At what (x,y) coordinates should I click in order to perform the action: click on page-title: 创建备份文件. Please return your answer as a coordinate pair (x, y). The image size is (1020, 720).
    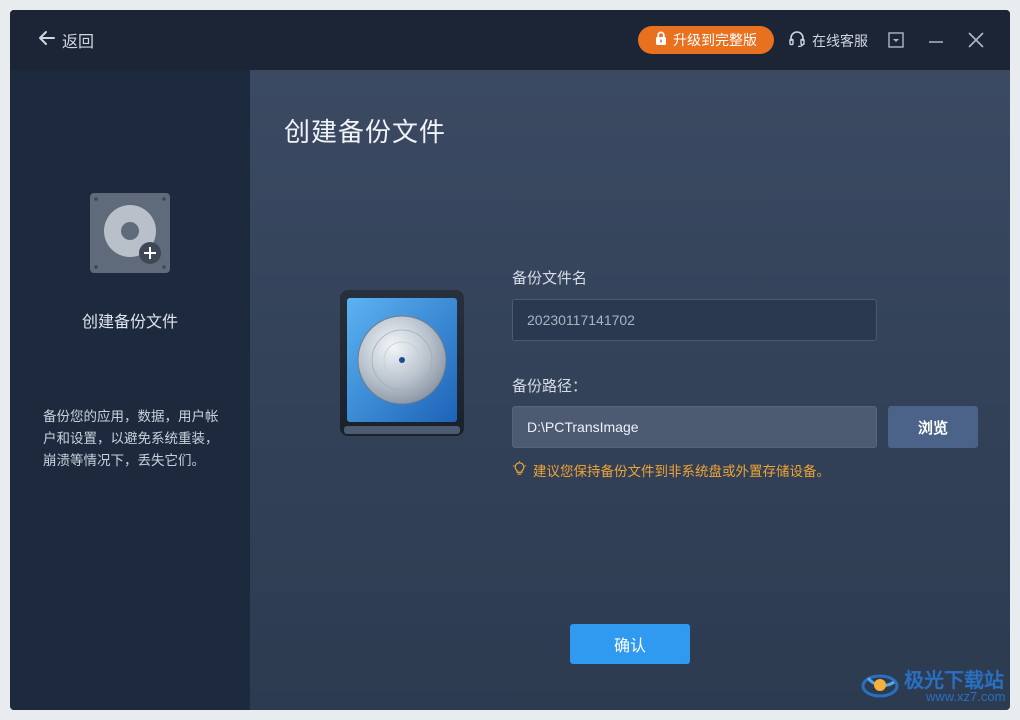
    Looking at the image, I should click on (365, 133).